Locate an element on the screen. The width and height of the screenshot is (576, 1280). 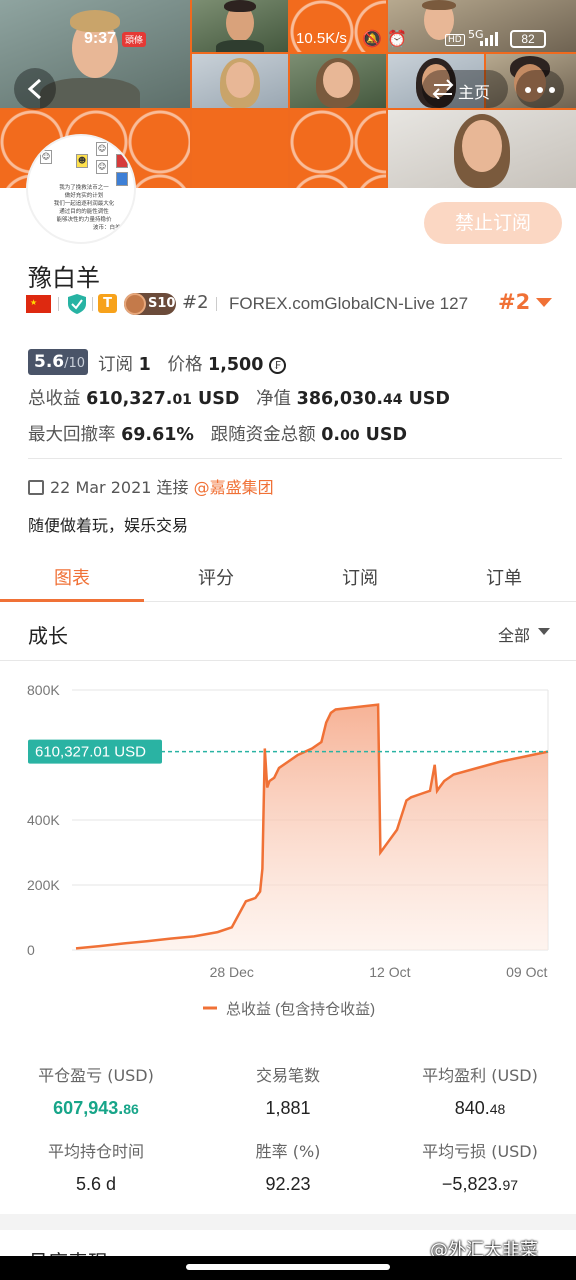
system-nav-bar is located at coordinates (288, 1268).